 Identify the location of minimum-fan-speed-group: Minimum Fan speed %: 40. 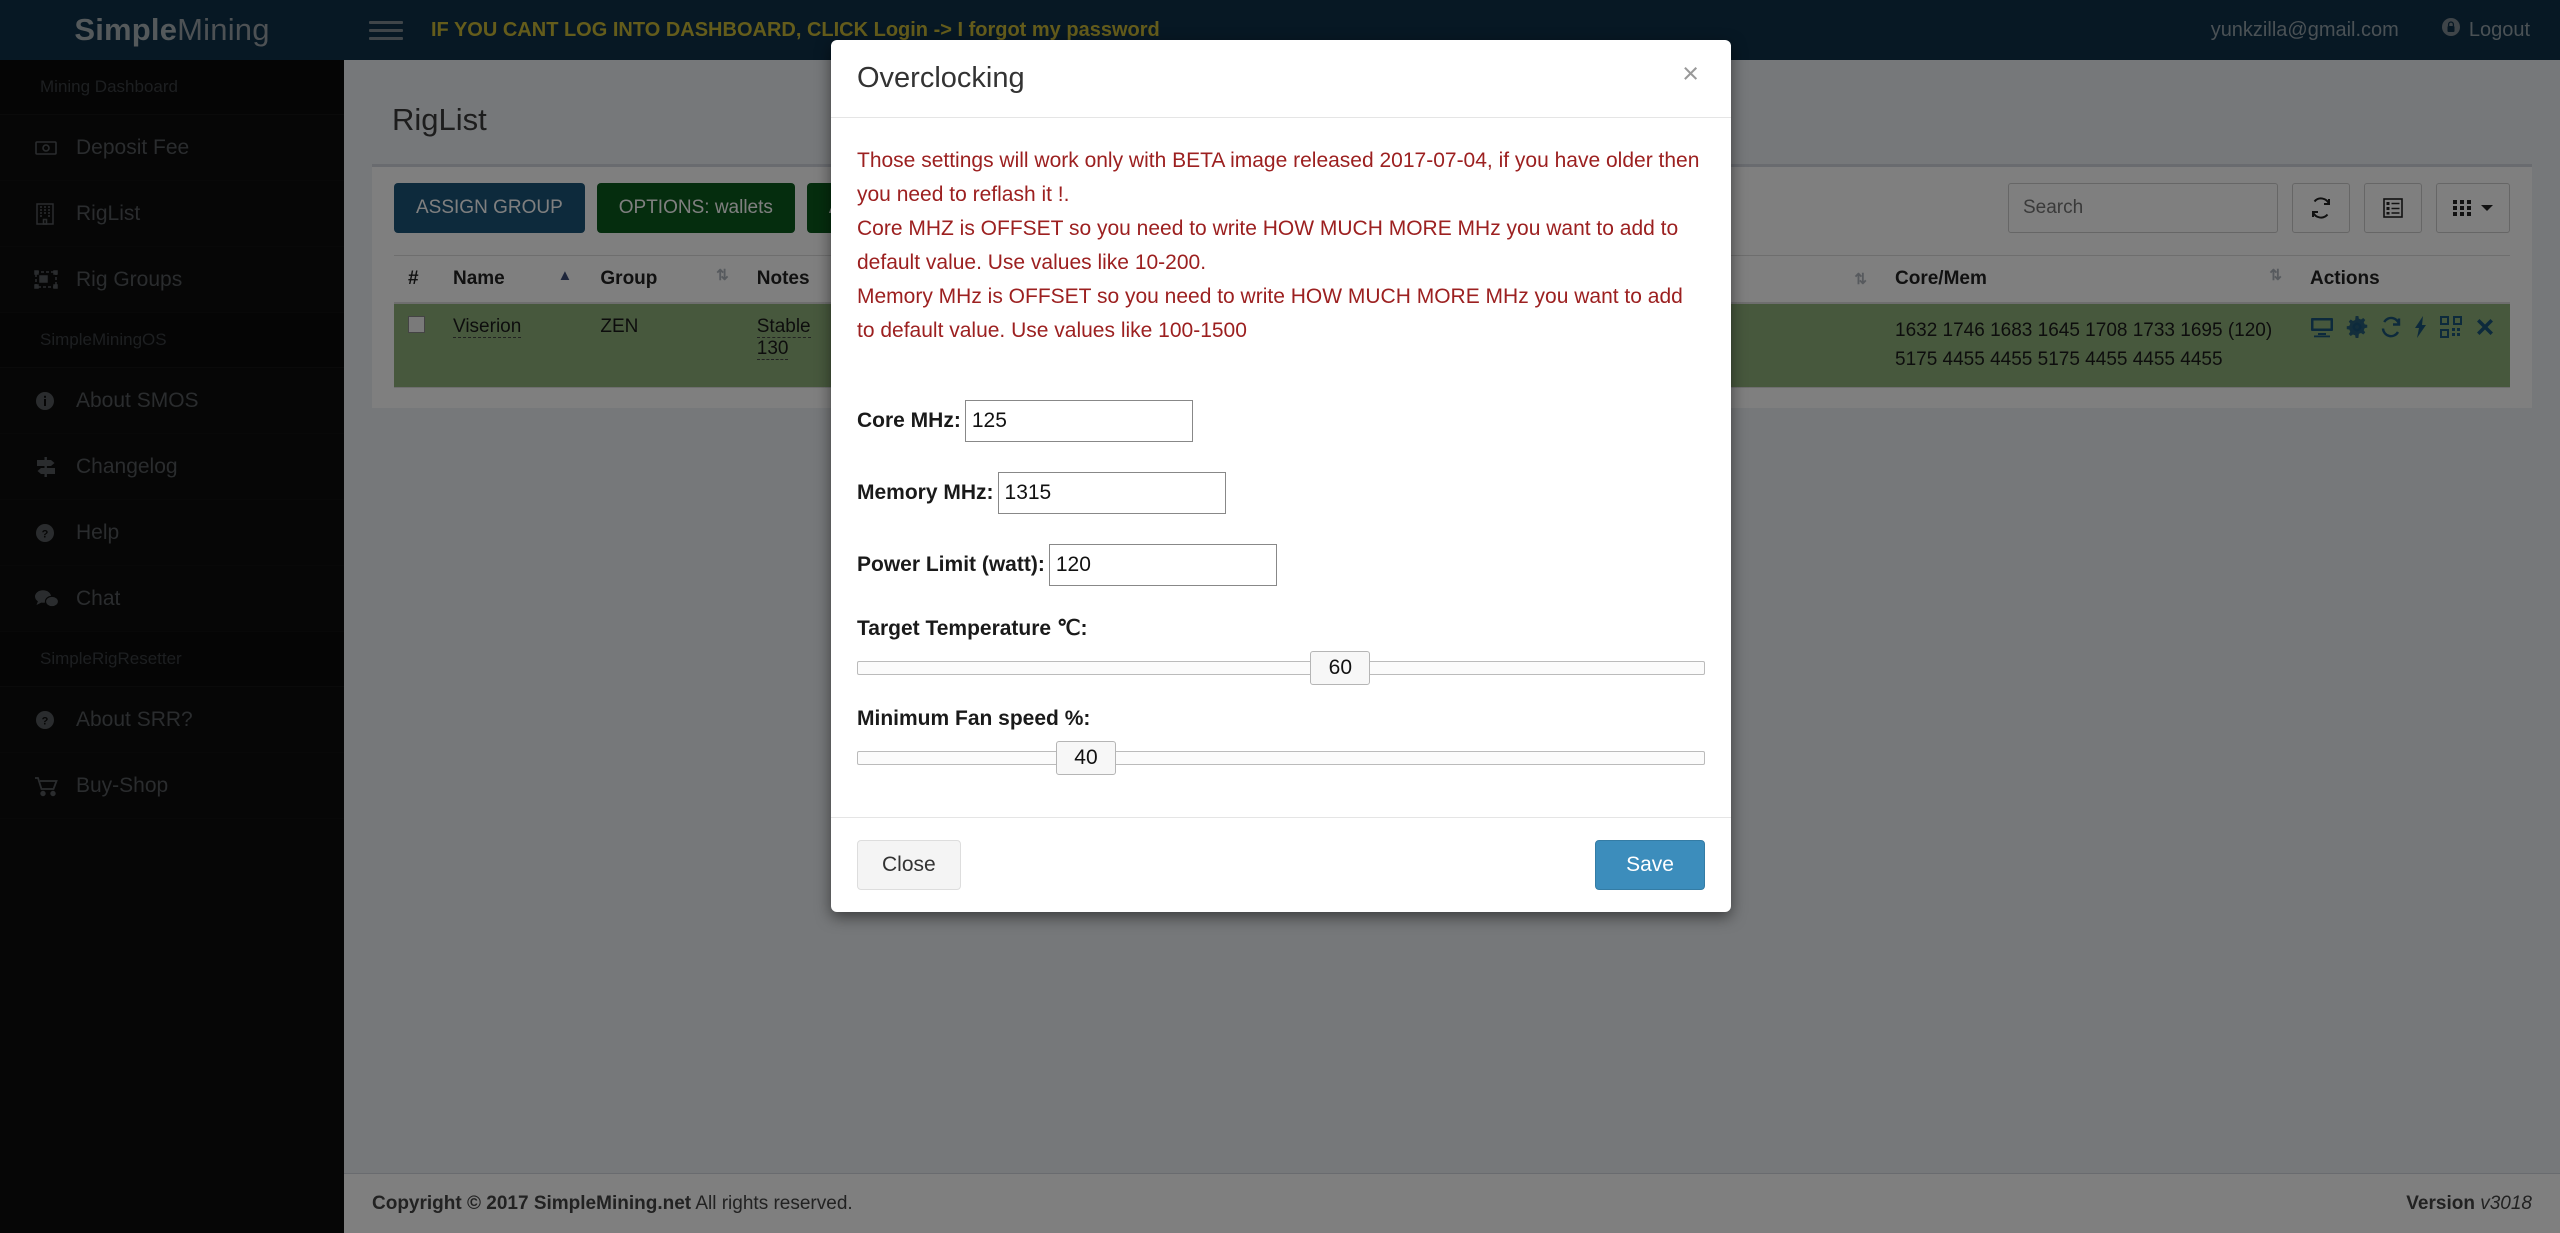
(1281, 741).